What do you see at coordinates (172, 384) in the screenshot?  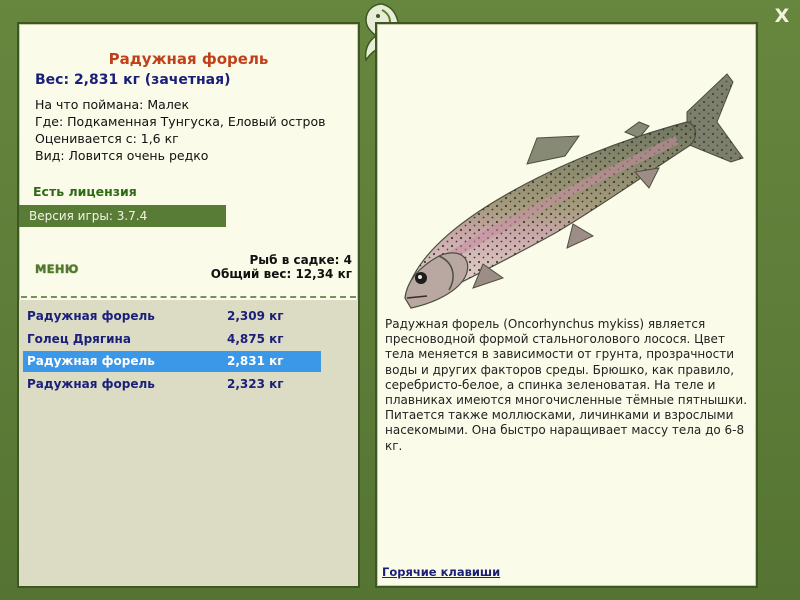 I see `catch-row: Радужная форель 2,323 кг` at bounding box center [172, 384].